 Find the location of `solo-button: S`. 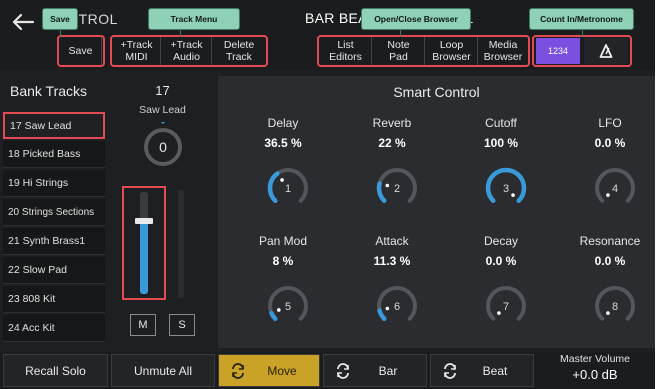

solo-button: S is located at coordinates (182, 325).